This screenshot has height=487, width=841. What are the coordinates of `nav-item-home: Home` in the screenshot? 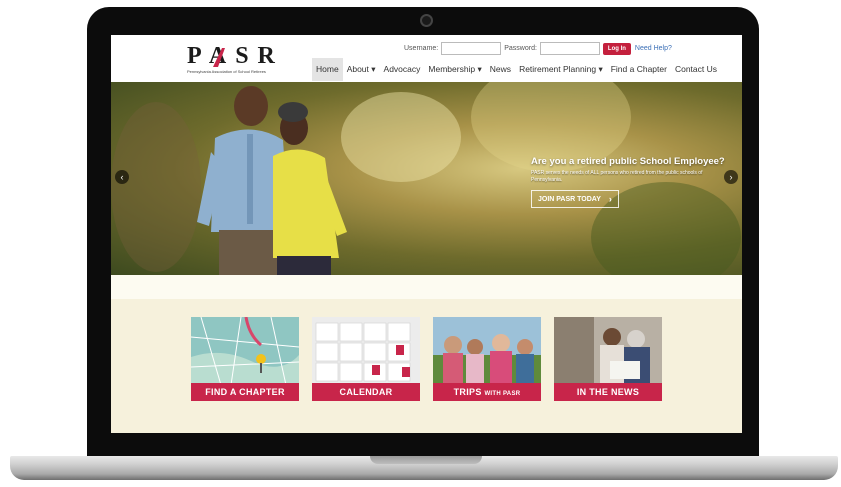 It's located at (327, 69).